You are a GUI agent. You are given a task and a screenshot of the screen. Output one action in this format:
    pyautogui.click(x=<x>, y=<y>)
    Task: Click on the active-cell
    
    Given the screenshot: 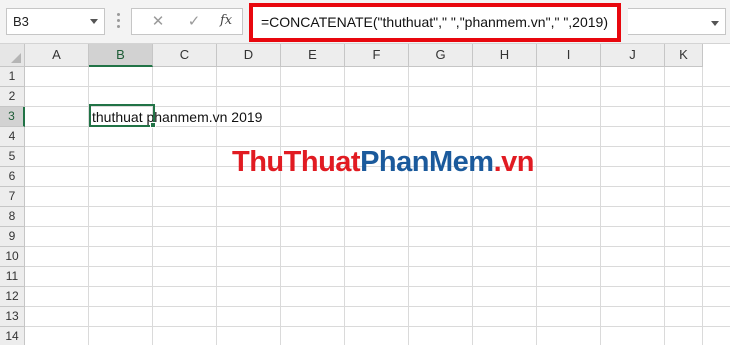 What is the action you would take?
    pyautogui.click(x=122, y=115)
    